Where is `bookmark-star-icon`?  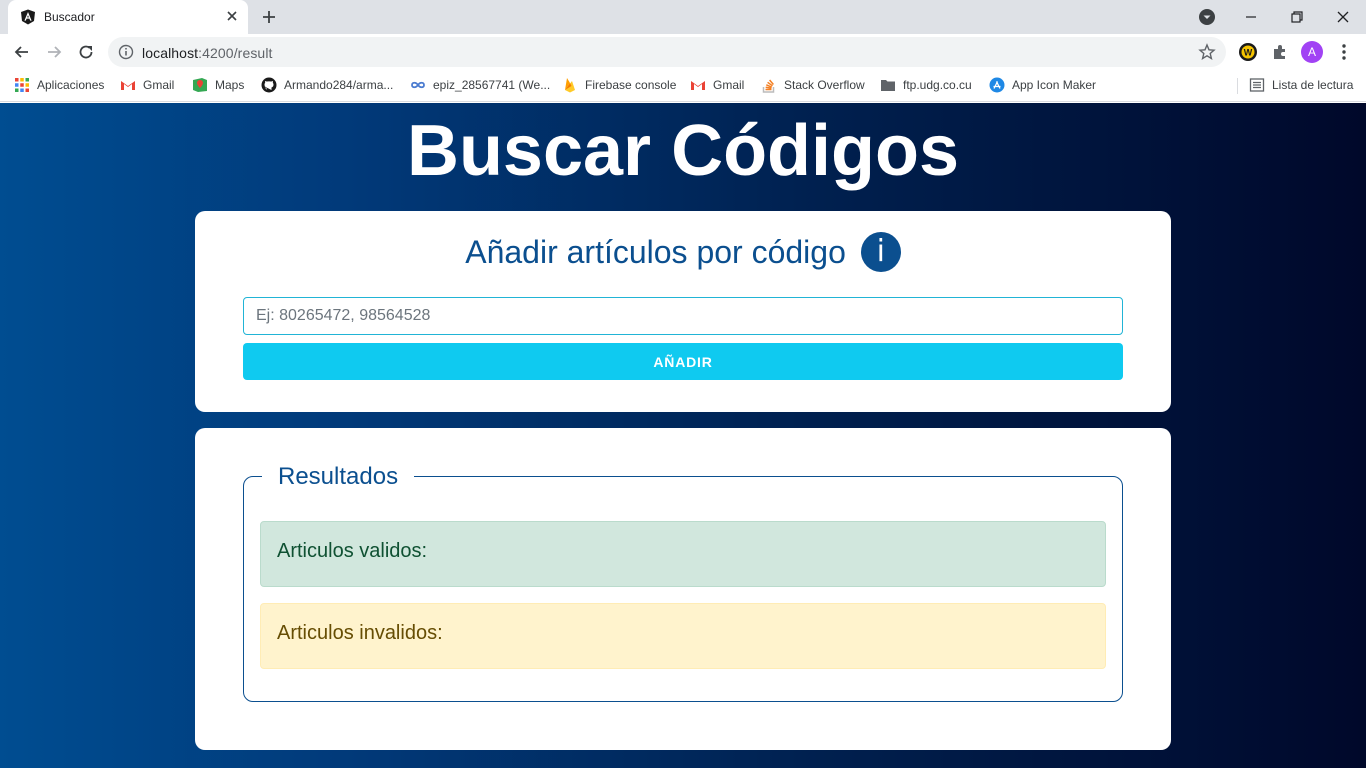 bookmark-star-icon is located at coordinates (1207, 52).